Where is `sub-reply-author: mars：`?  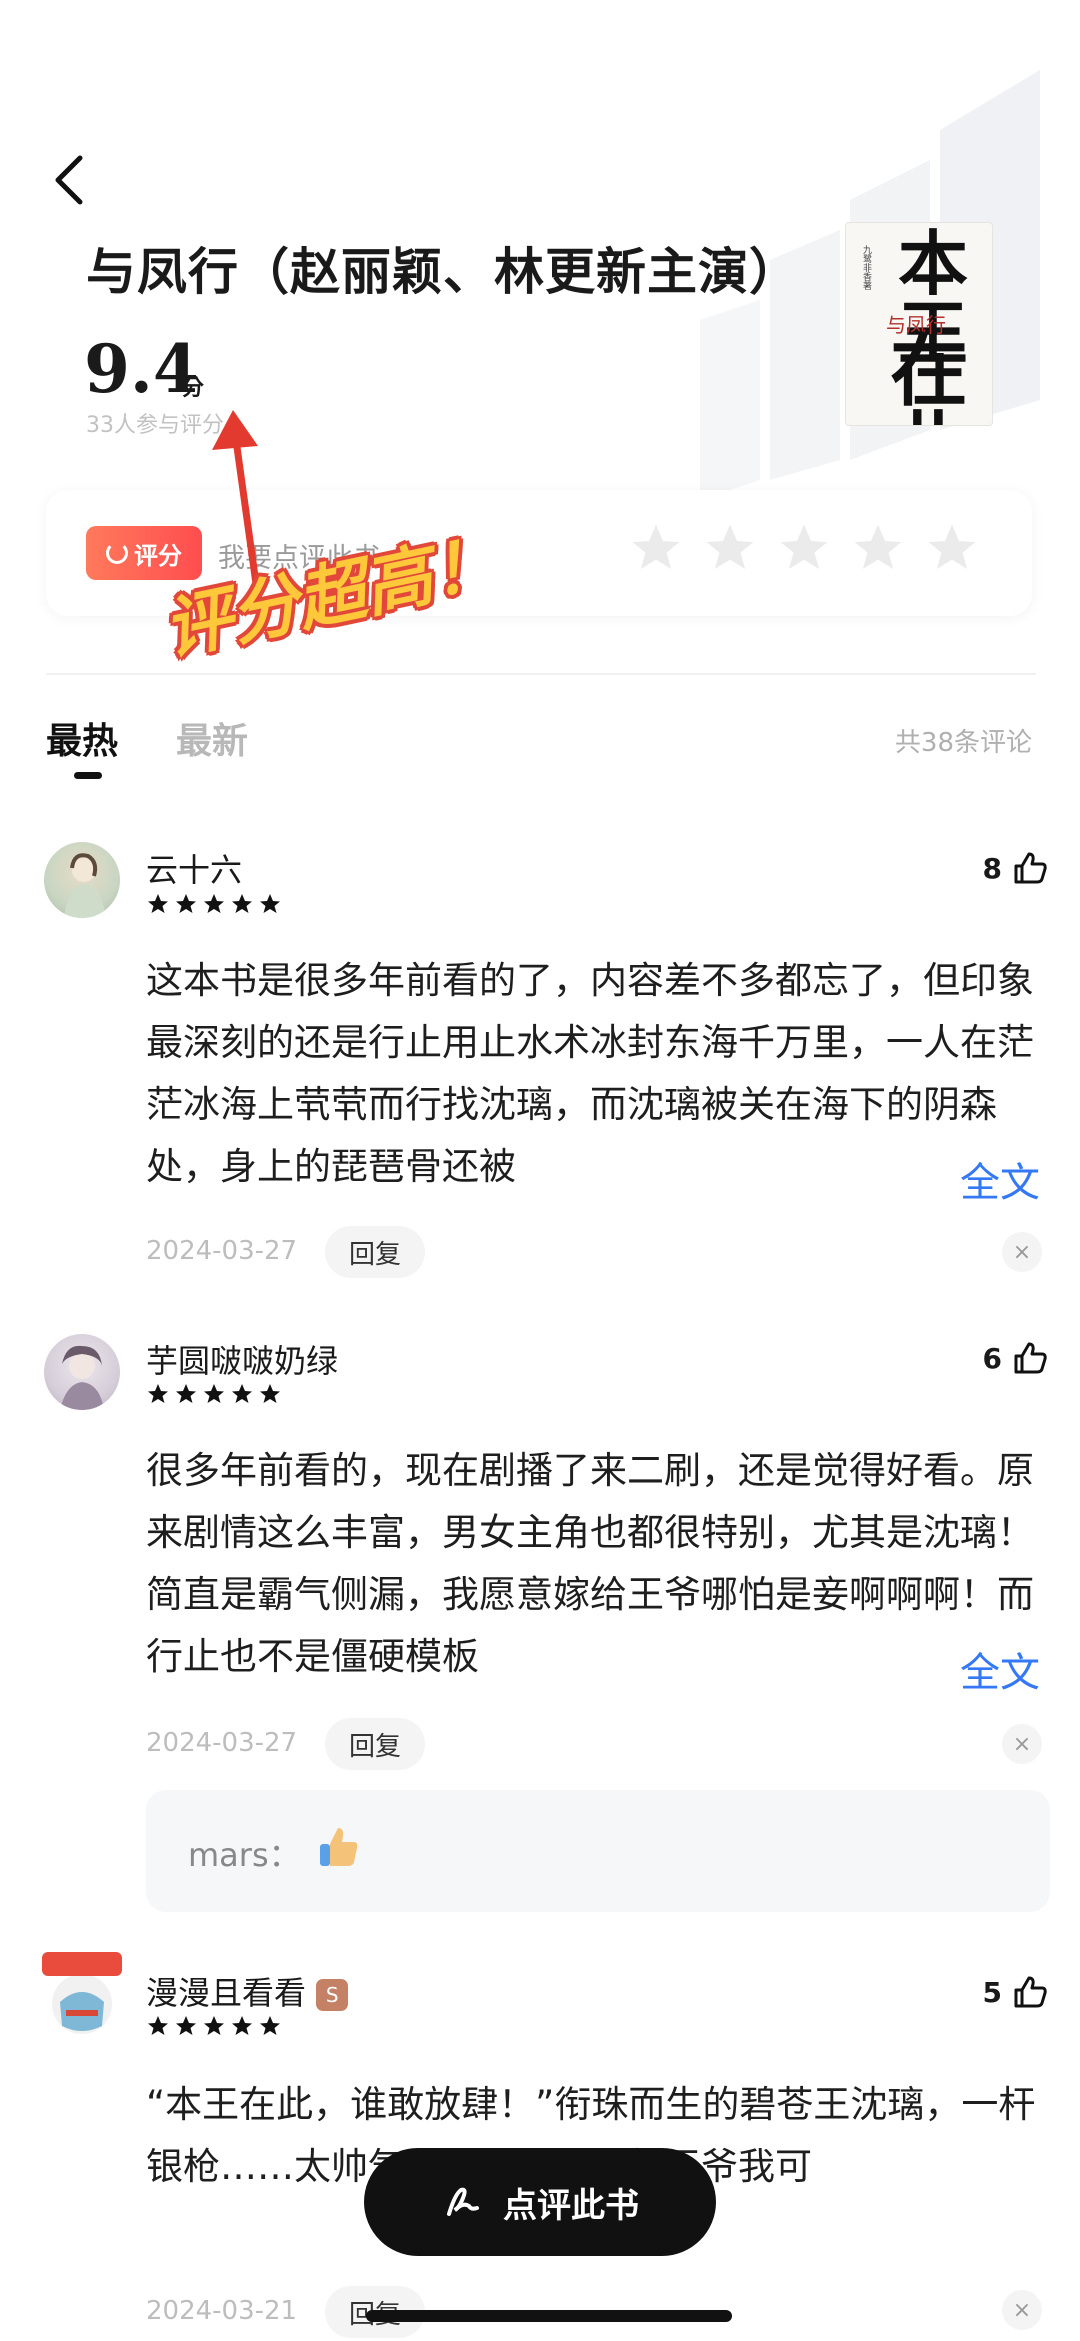 sub-reply-author: mars： is located at coordinates (244, 1855).